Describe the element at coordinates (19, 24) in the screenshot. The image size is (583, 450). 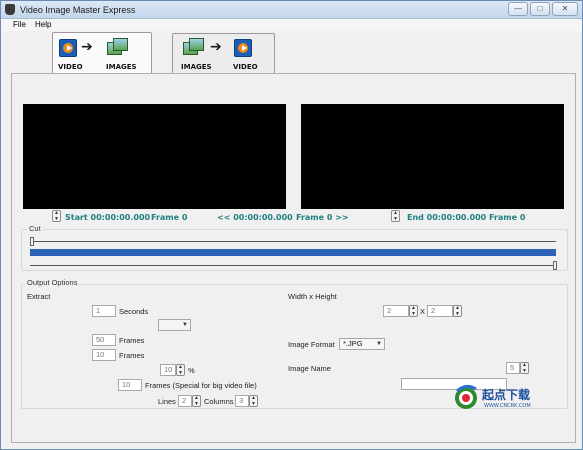
I see `menu-file: File` at that location.